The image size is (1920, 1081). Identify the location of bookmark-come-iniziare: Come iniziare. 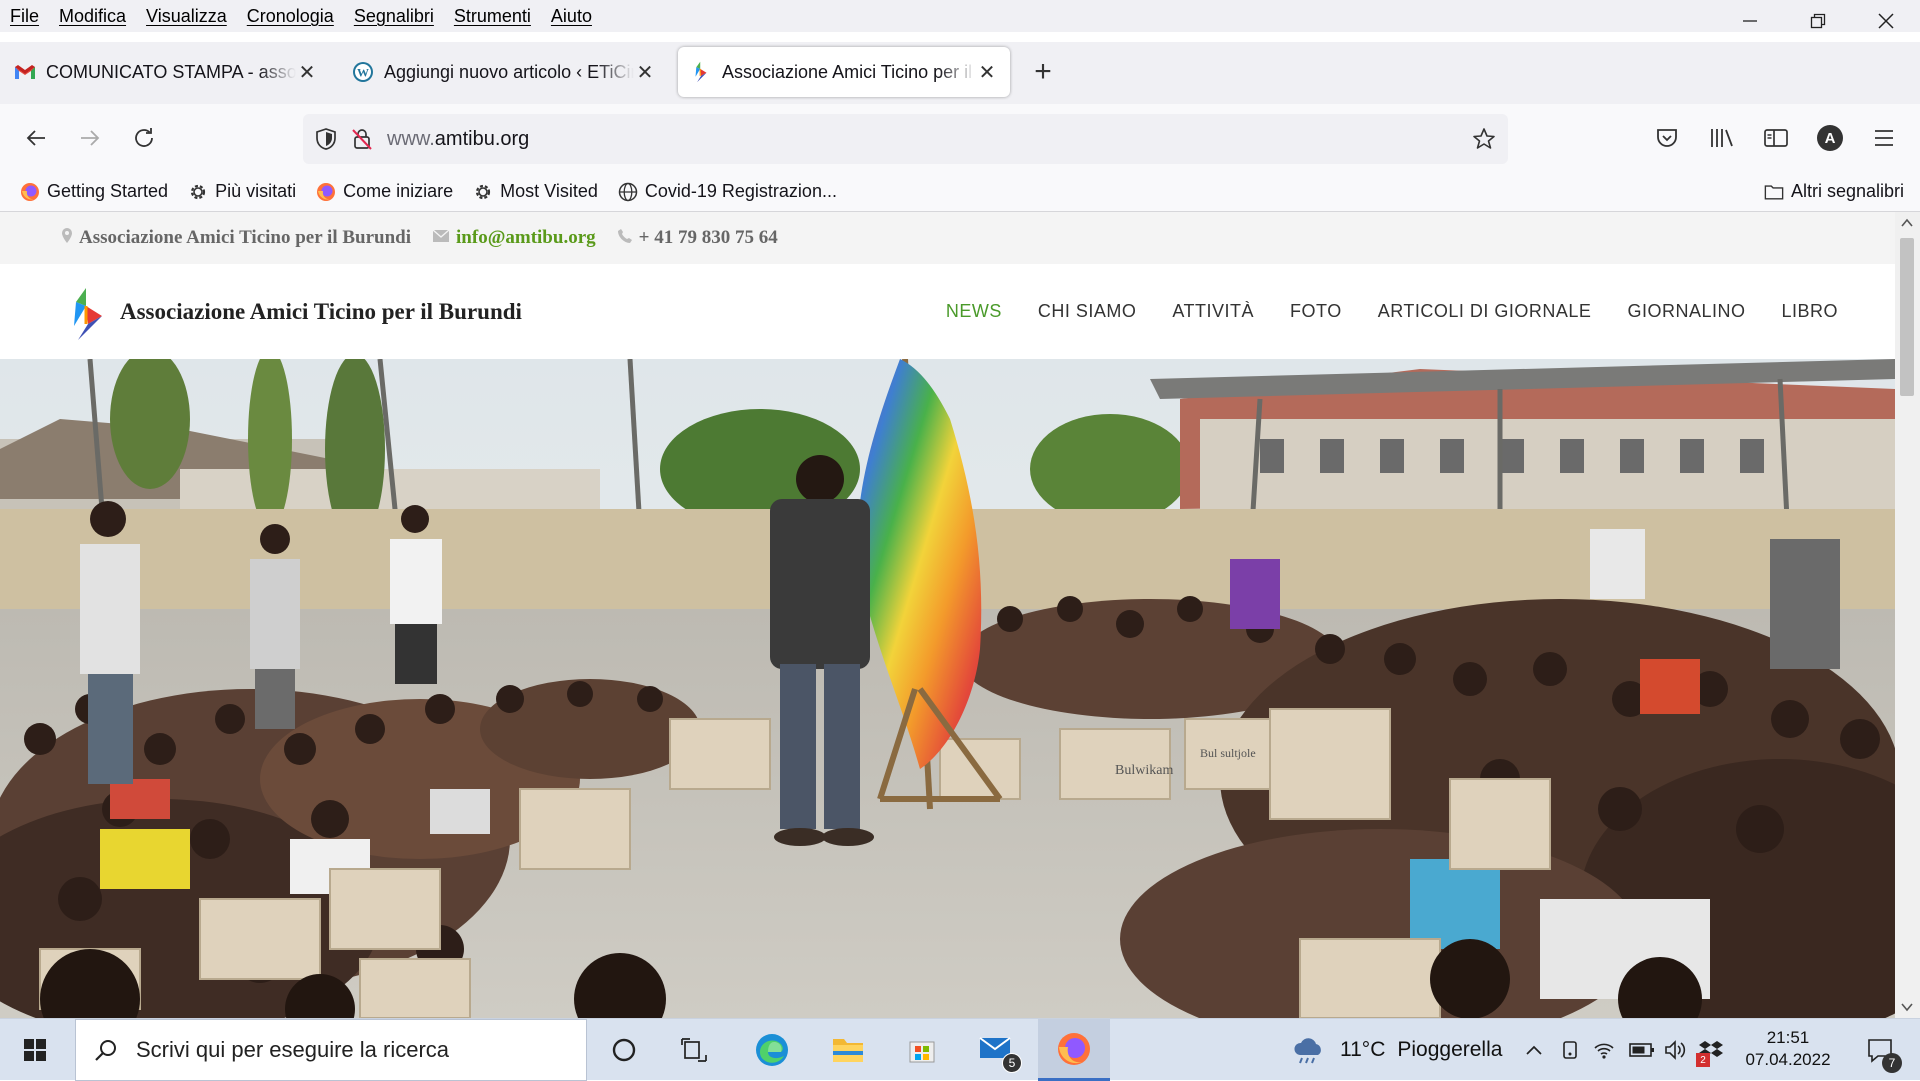
(384, 191).